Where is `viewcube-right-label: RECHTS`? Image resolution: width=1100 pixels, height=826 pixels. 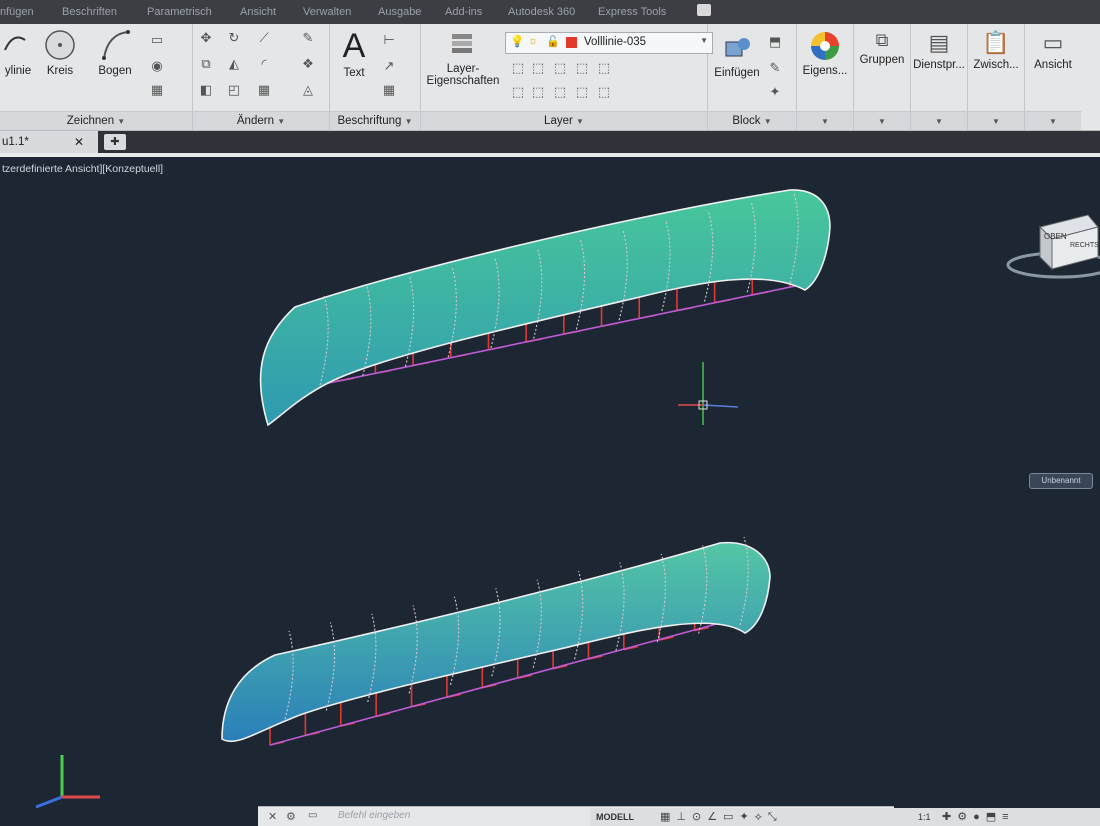
viewcube-right-label: RECHTS is located at coordinates (1084, 245).